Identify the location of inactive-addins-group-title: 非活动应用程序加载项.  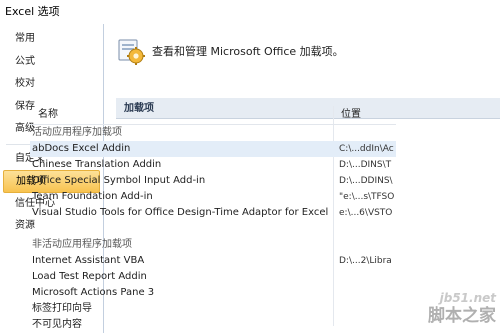
(82, 244).